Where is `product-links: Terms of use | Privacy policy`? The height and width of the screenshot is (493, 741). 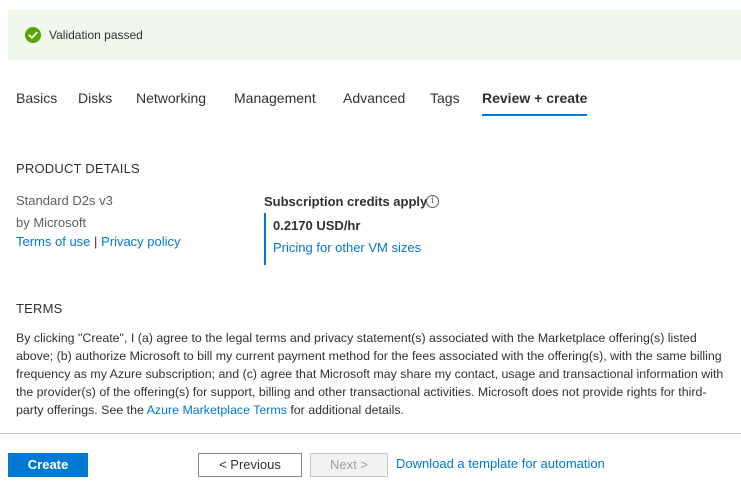
product-links: Terms of use | Privacy policy is located at coordinates (98, 241).